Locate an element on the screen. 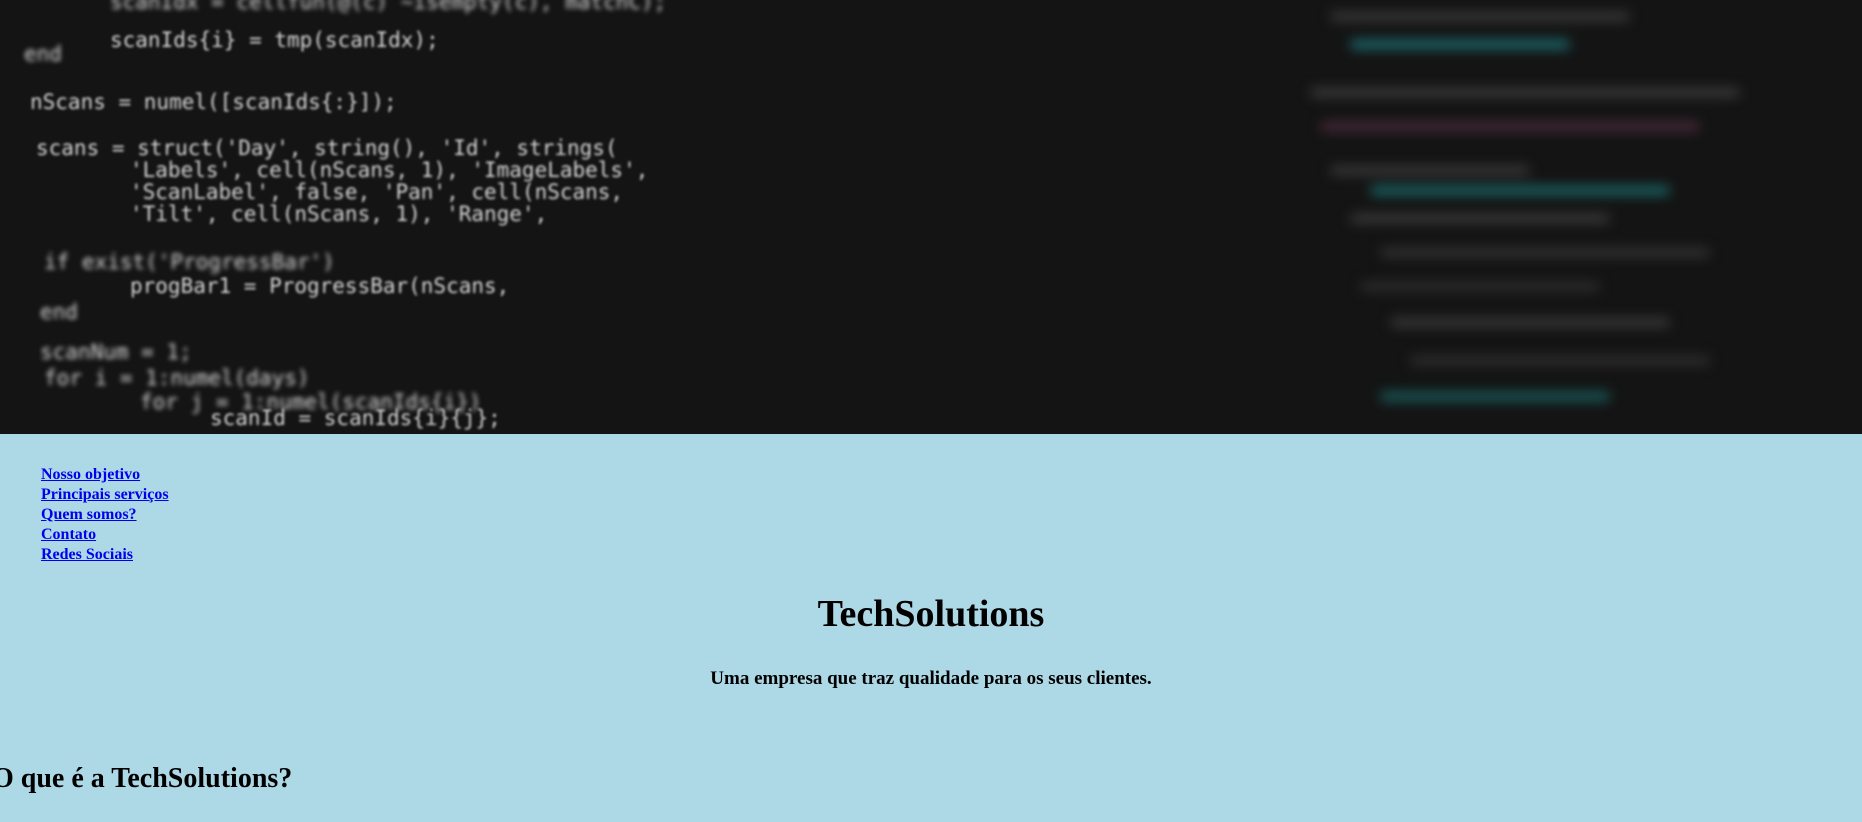  code-line: scanNum = 1; is located at coordinates (116, 352).